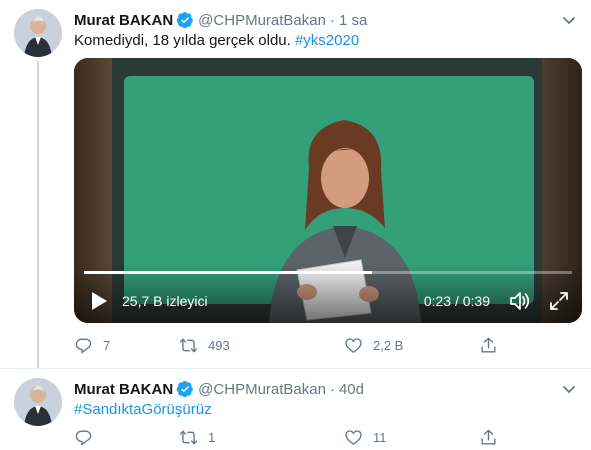 This screenshot has height=450, width=591. I want to click on reply-button, so click(88, 437).